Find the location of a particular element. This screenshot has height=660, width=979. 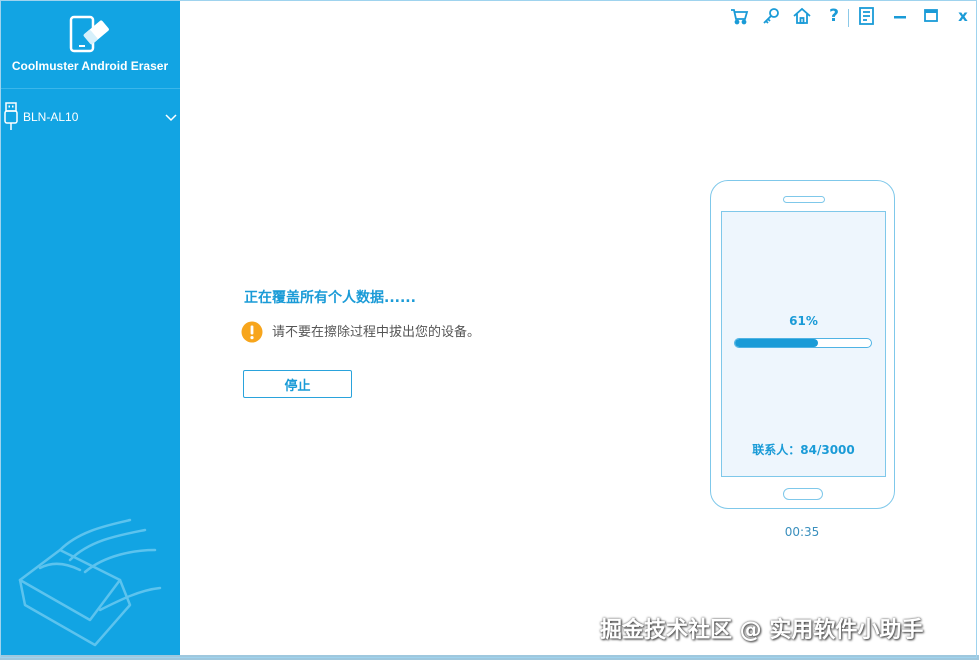

sidebar-divider is located at coordinates (90, 88).